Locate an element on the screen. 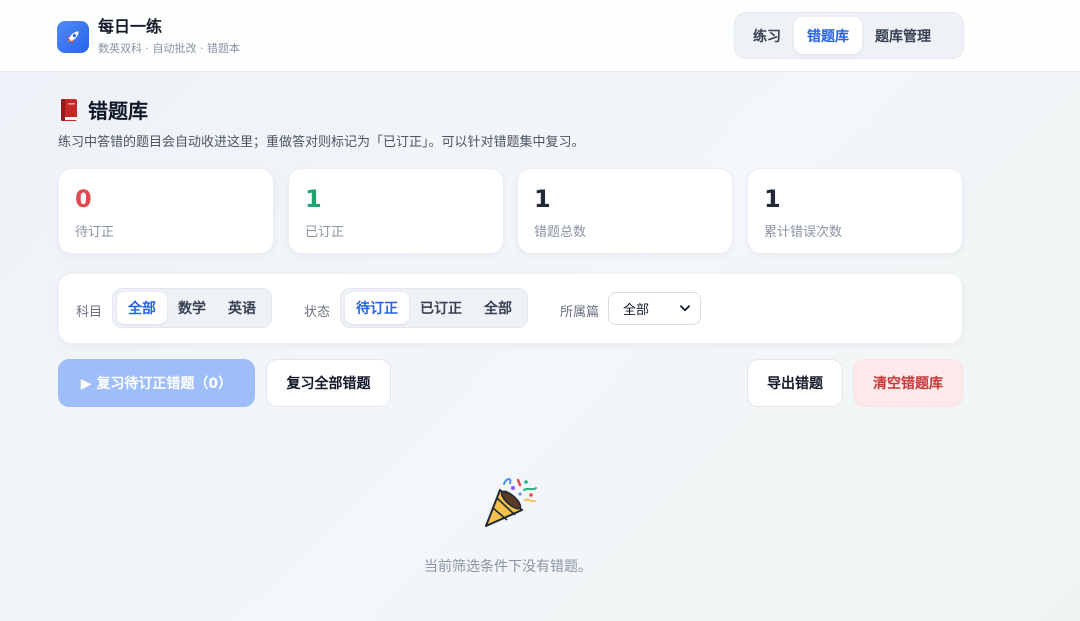  subject-option-english: 英语 is located at coordinates (242, 308).